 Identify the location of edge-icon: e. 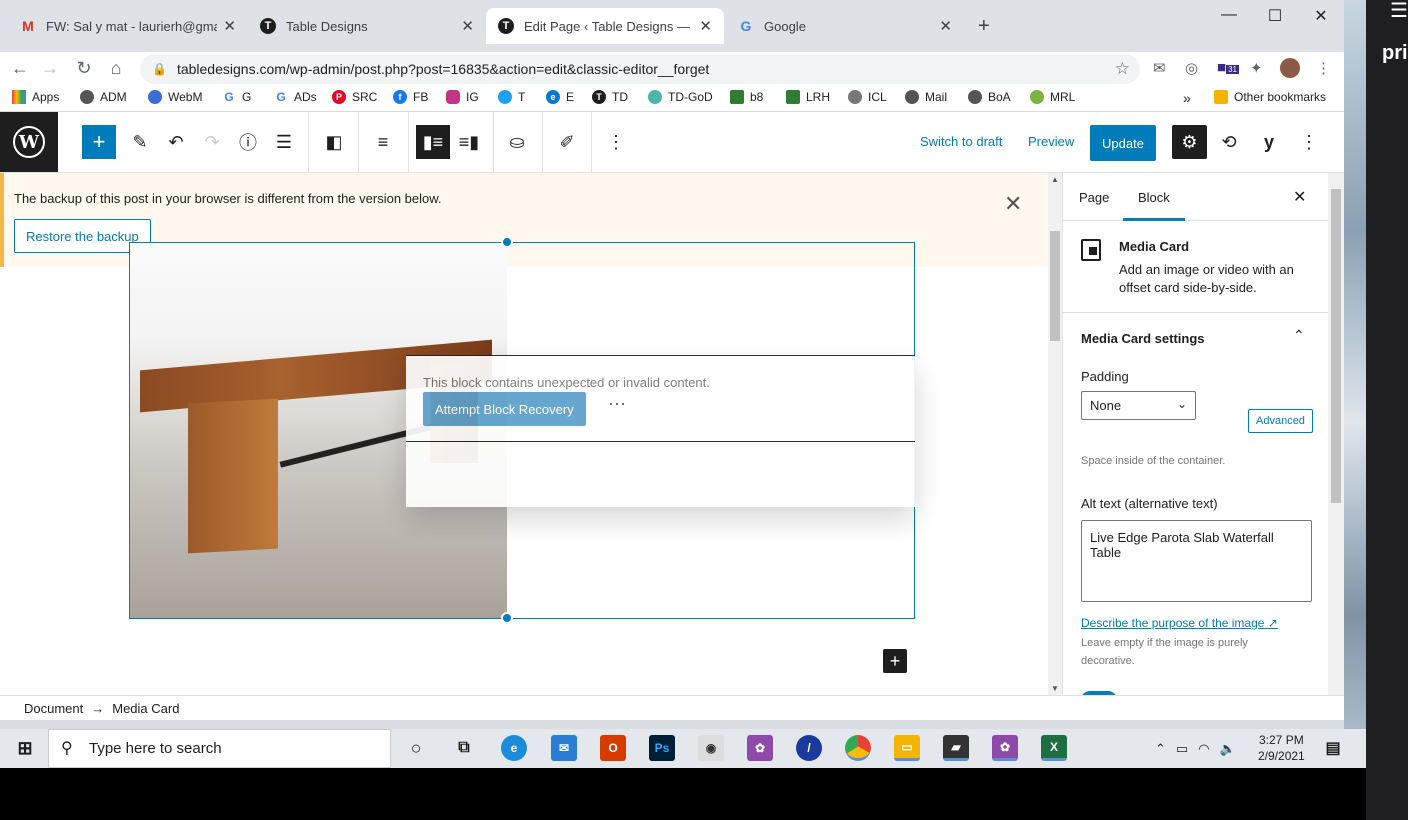
(514, 748).